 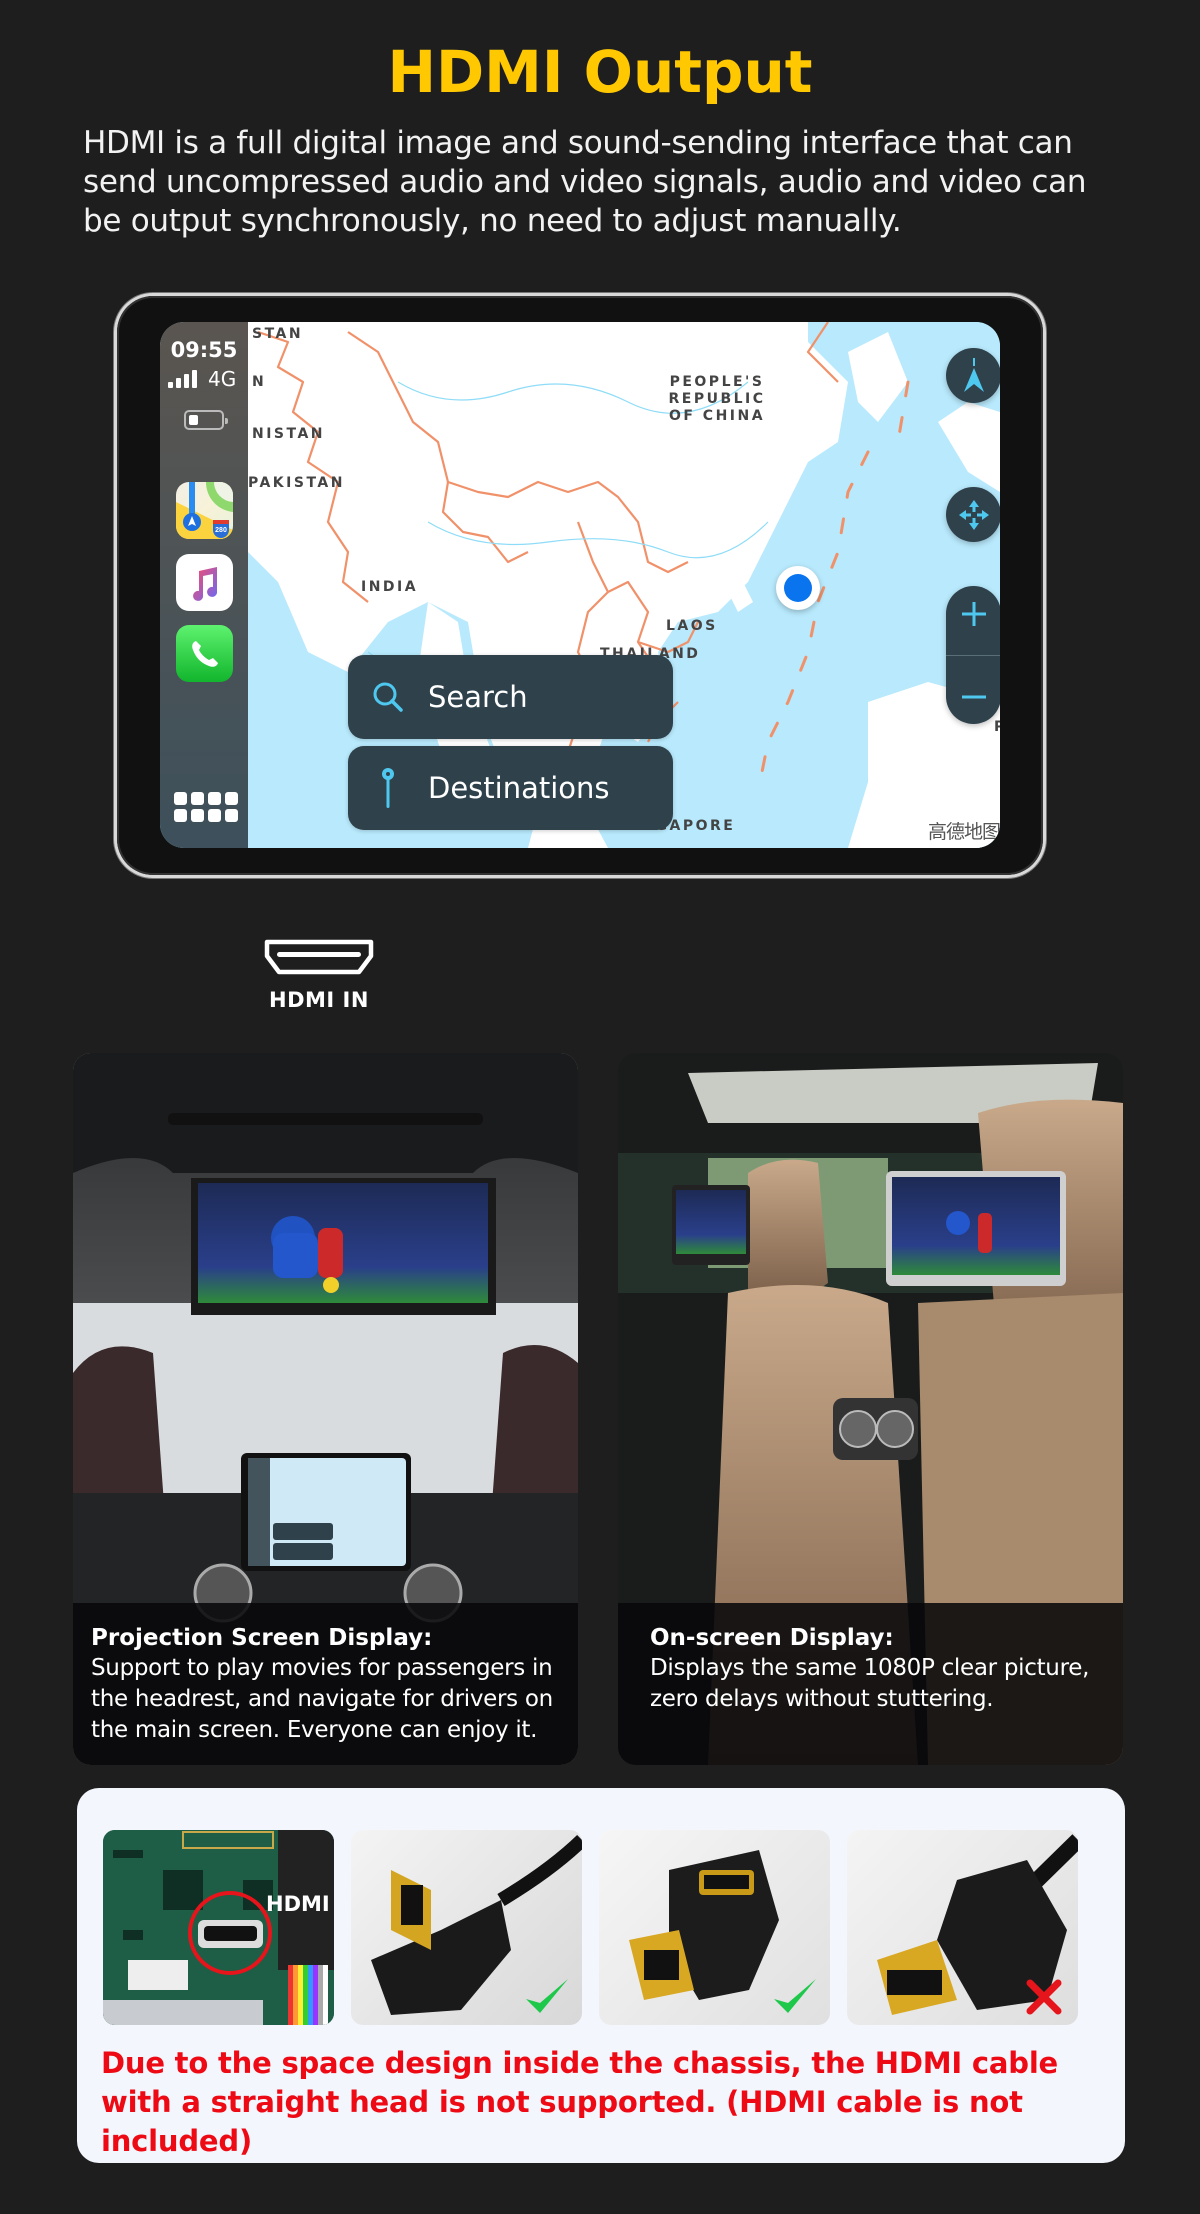 What do you see at coordinates (204, 653) in the screenshot?
I see `phone-app-icon` at bounding box center [204, 653].